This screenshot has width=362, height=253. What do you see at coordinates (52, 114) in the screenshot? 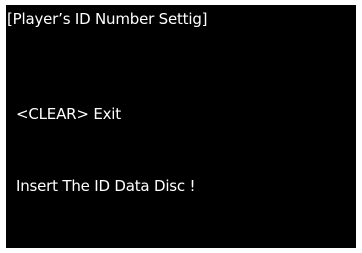
I see `clear-key-label: <CLEAR>` at bounding box center [52, 114].